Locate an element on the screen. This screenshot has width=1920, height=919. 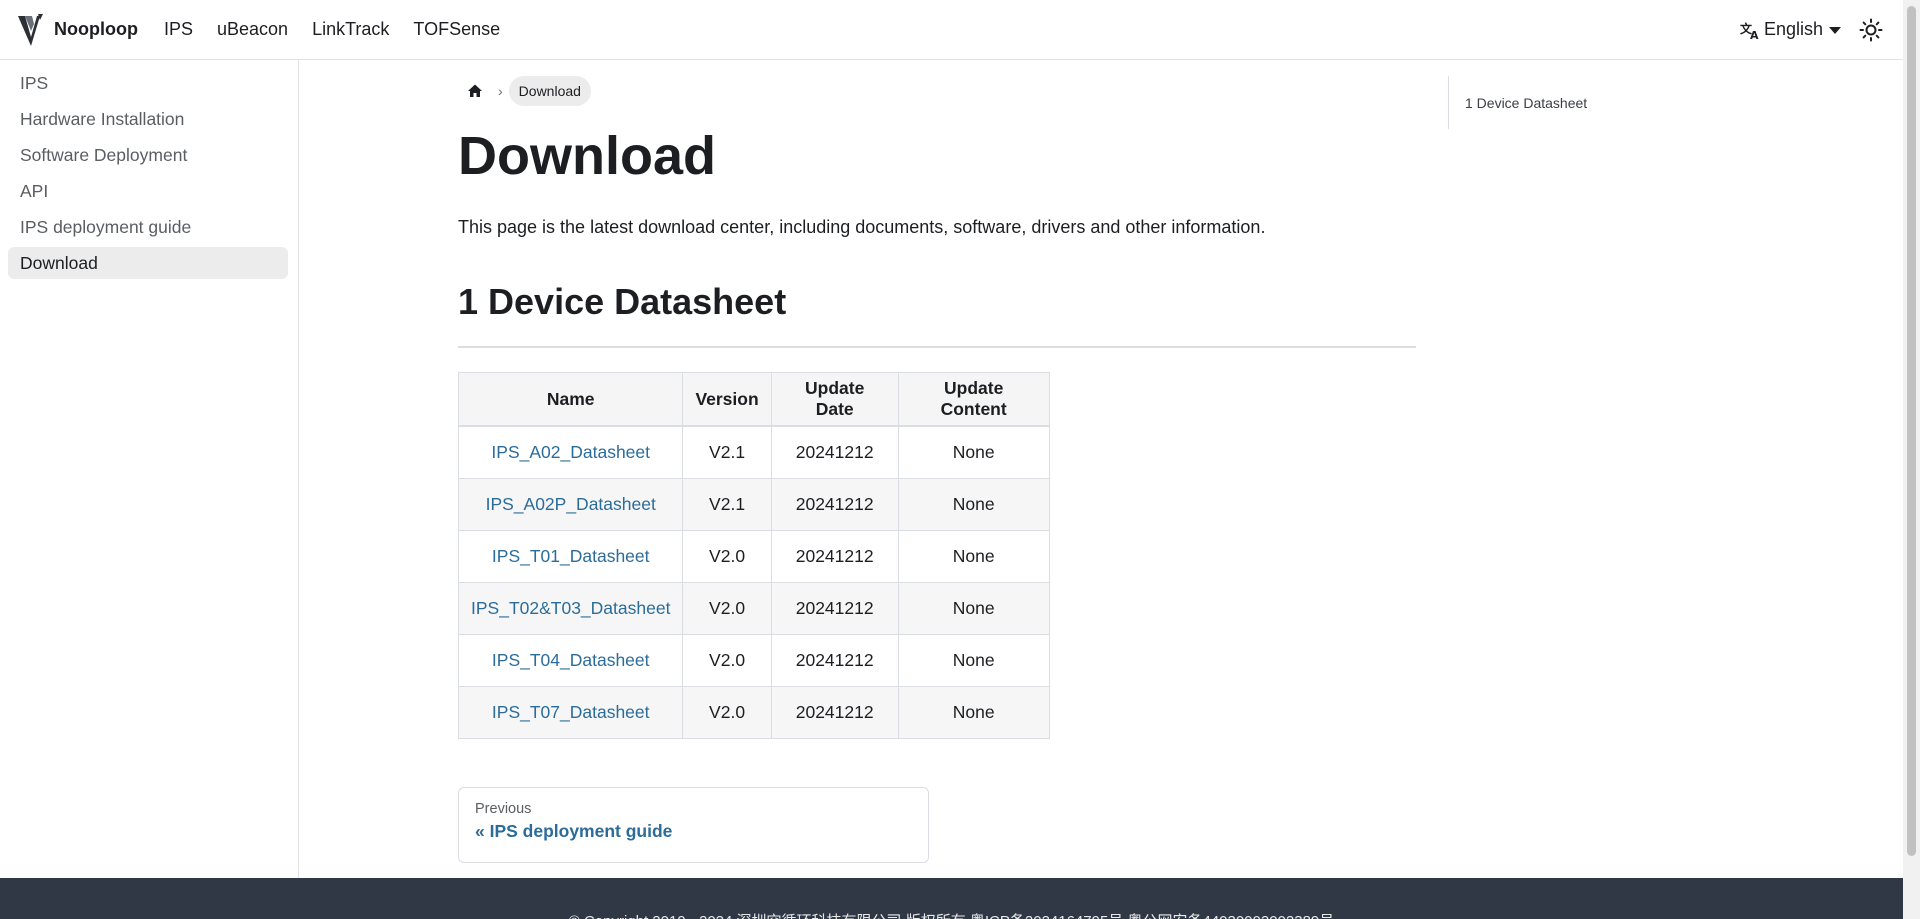
brand-link: Nooploop is located at coordinates (77, 30).